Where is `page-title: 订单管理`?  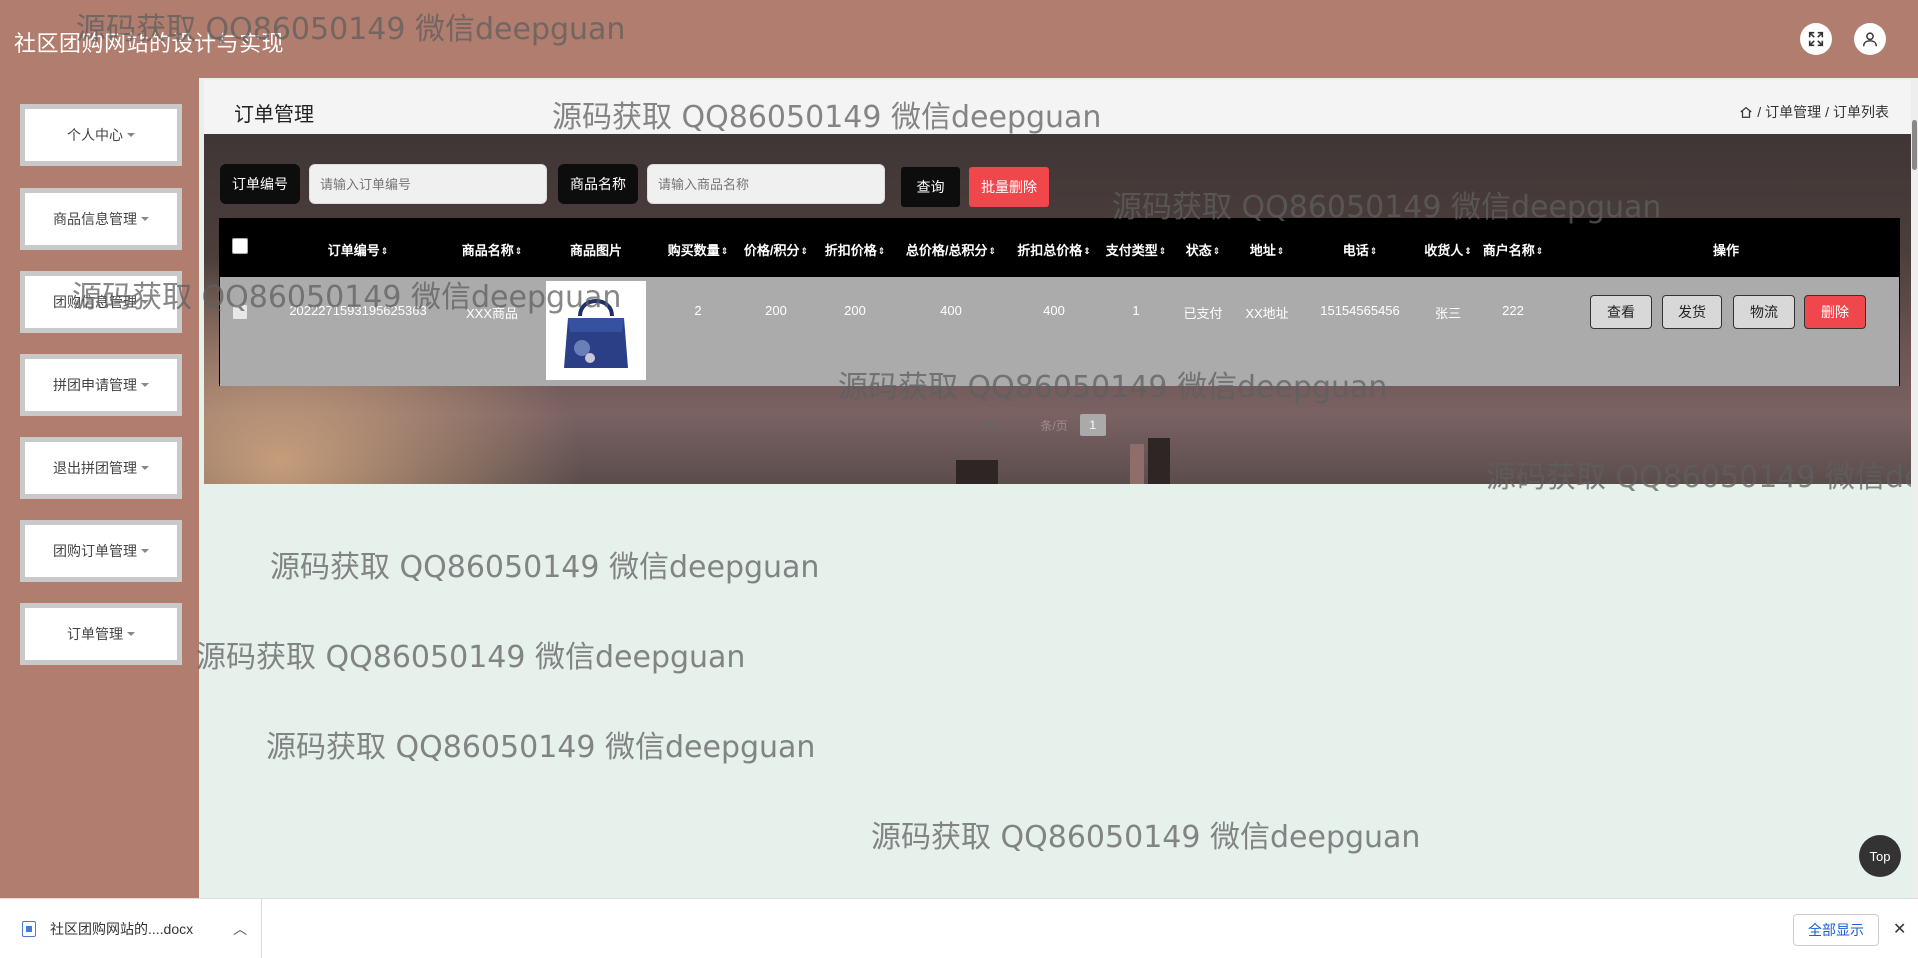 page-title: 订单管理 is located at coordinates (274, 115).